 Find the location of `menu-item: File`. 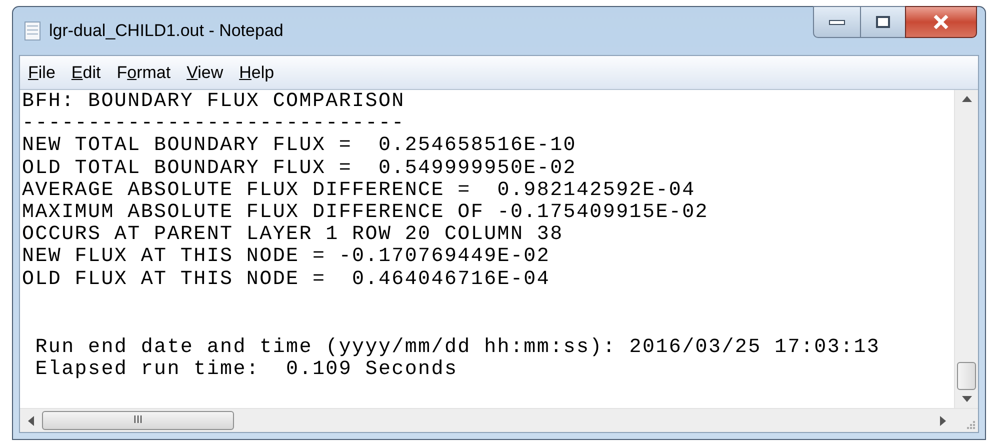

menu-item: File is located at coordinates (42, 73).